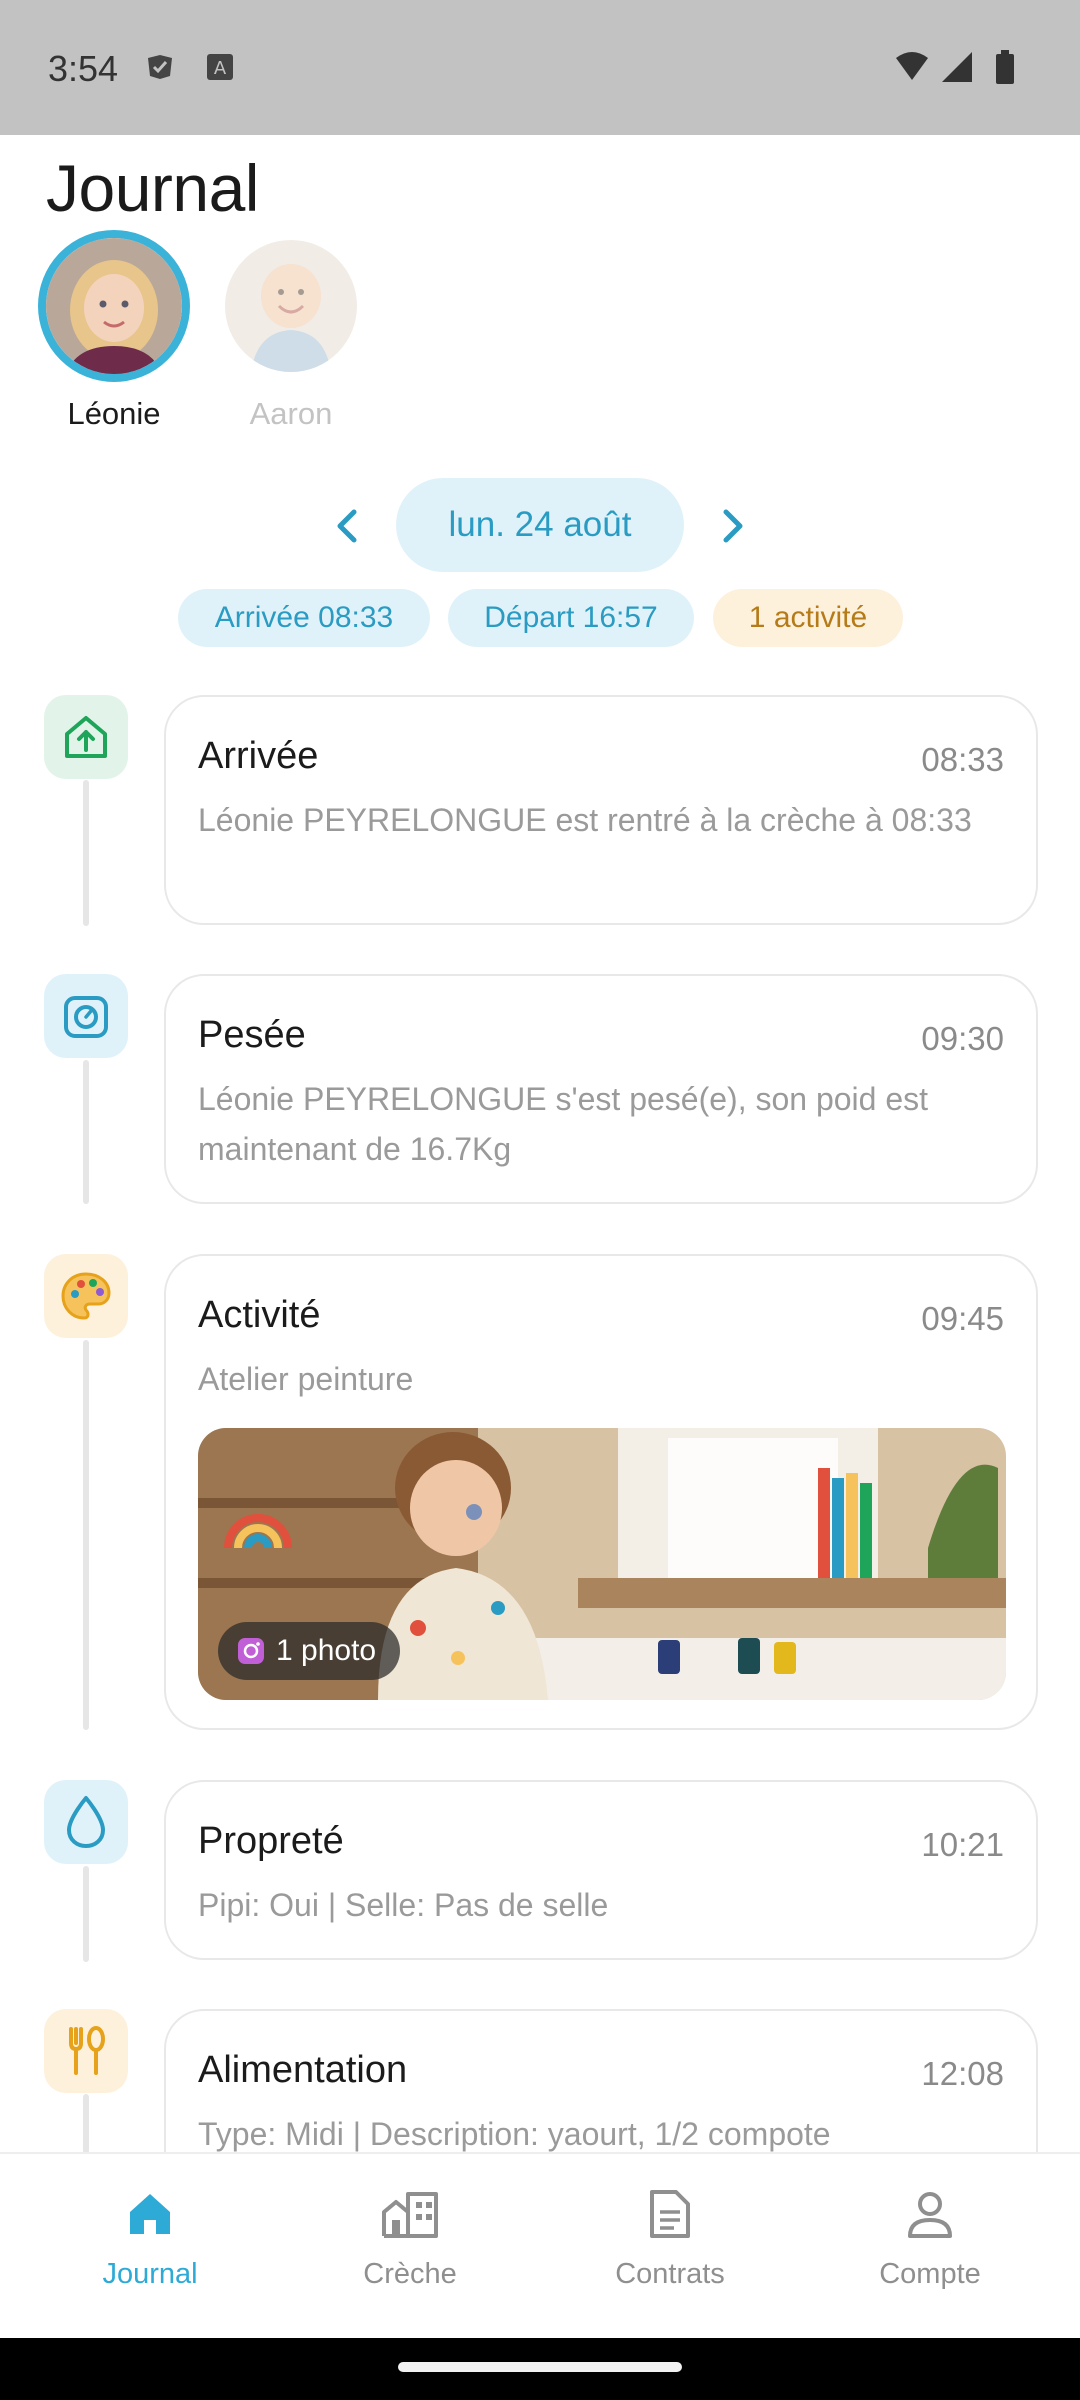 Image resolution: width=1080 pixels, height=2400 pixels. I want to click on child-name: Léonie, so click(114, 413).